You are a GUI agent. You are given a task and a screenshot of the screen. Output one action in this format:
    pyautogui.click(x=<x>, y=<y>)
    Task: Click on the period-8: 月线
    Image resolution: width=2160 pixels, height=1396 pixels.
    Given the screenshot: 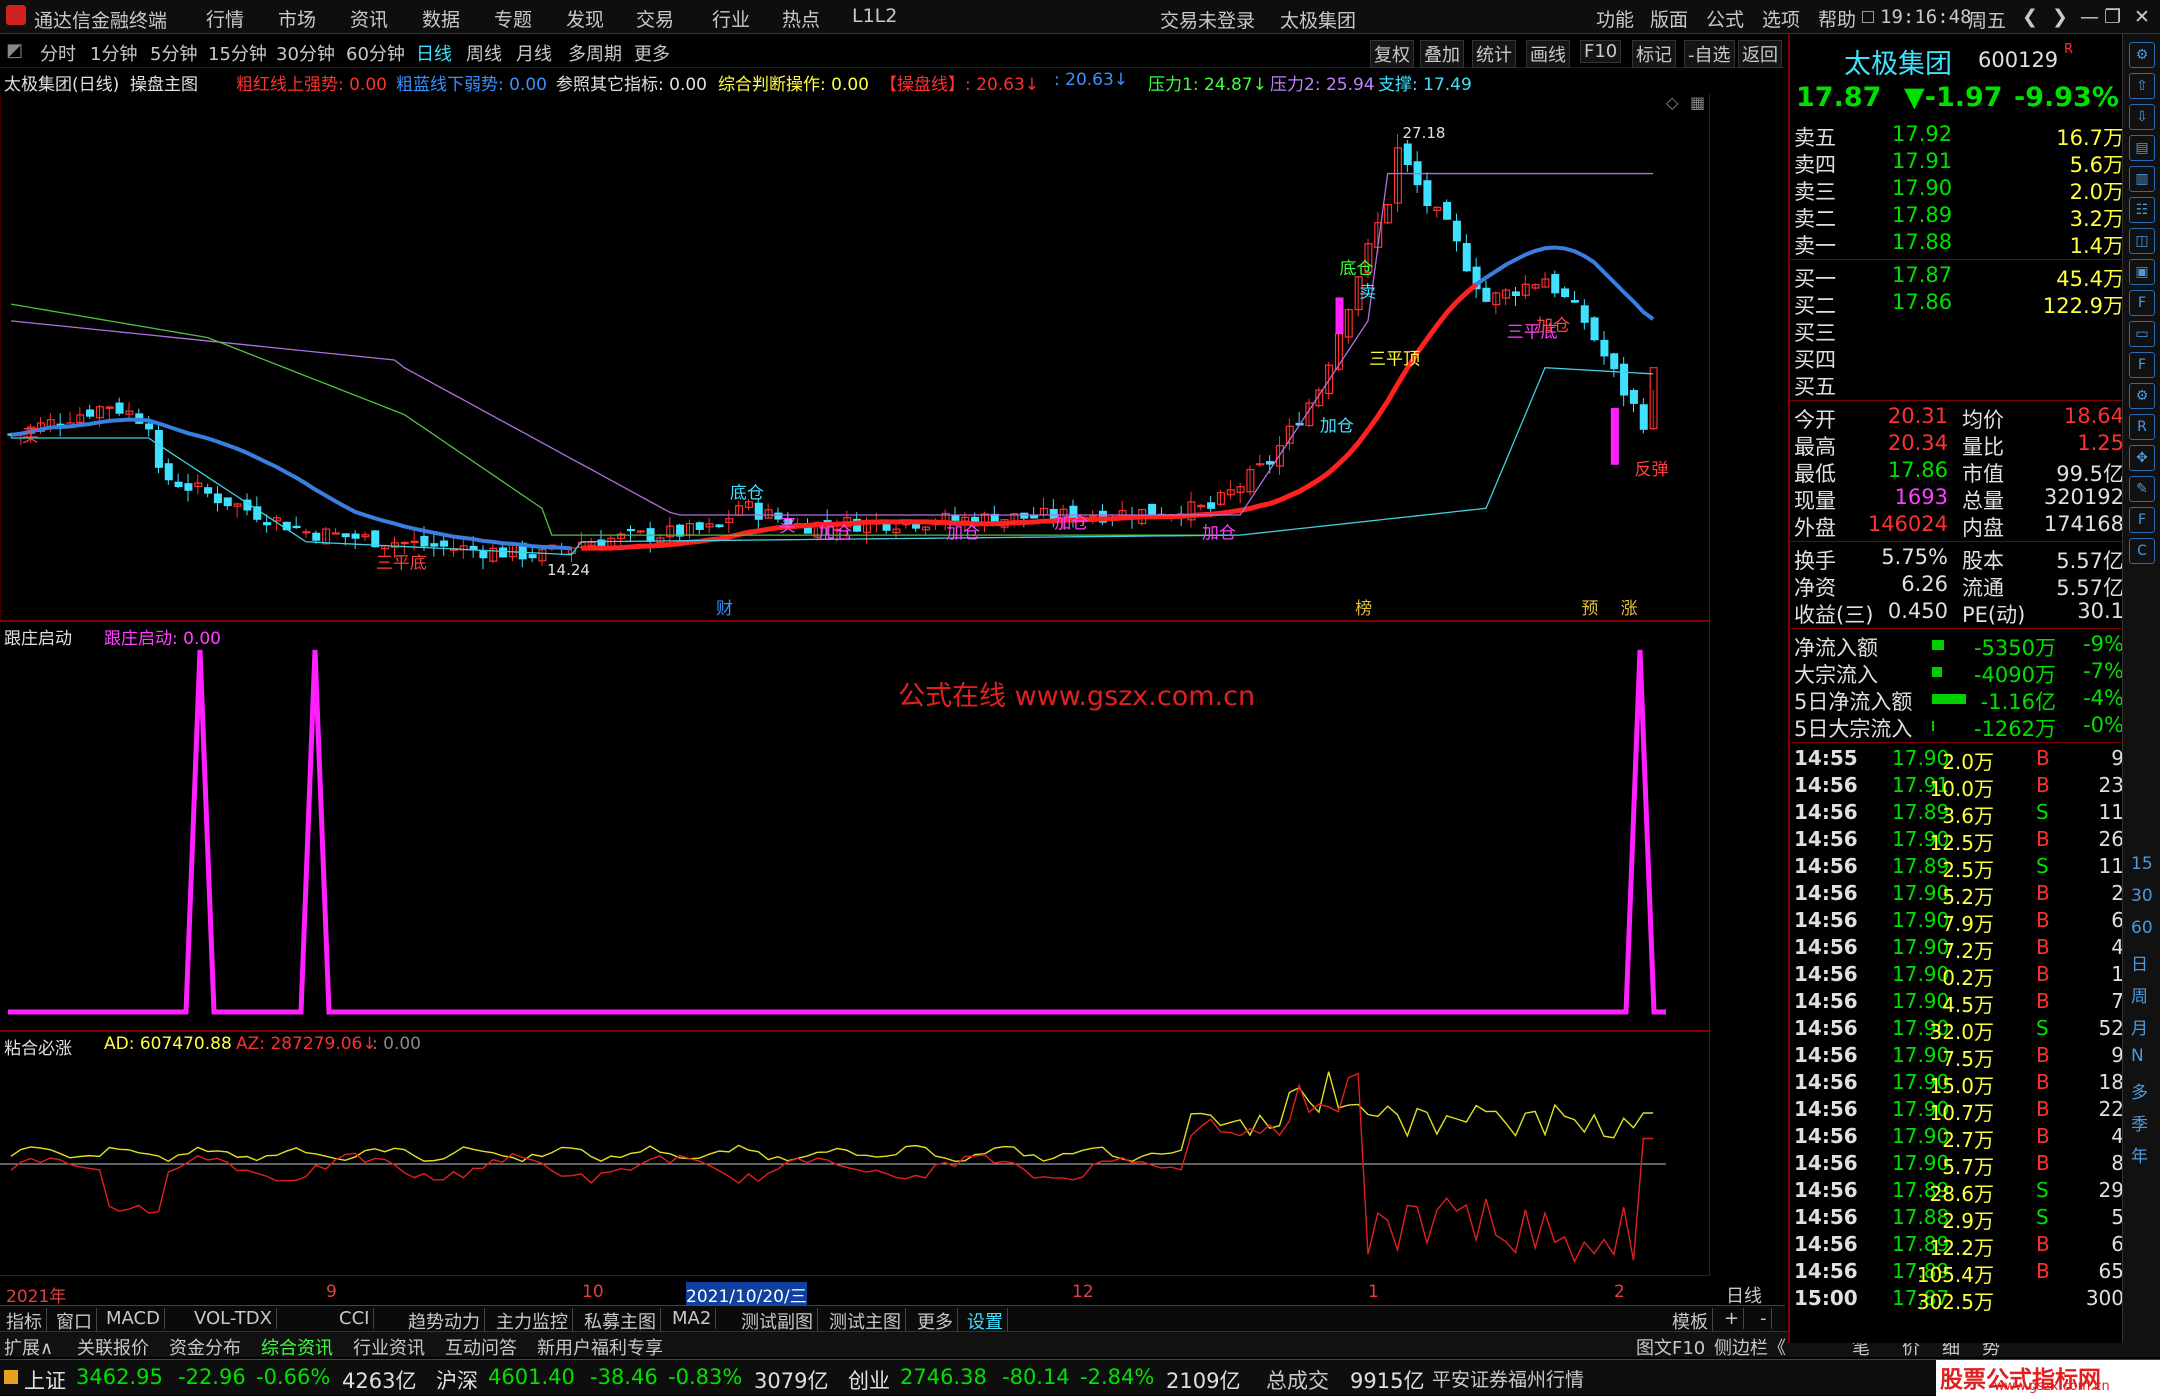 What is the action you would take?
    pyautogui.click(x=534, y=53)
    